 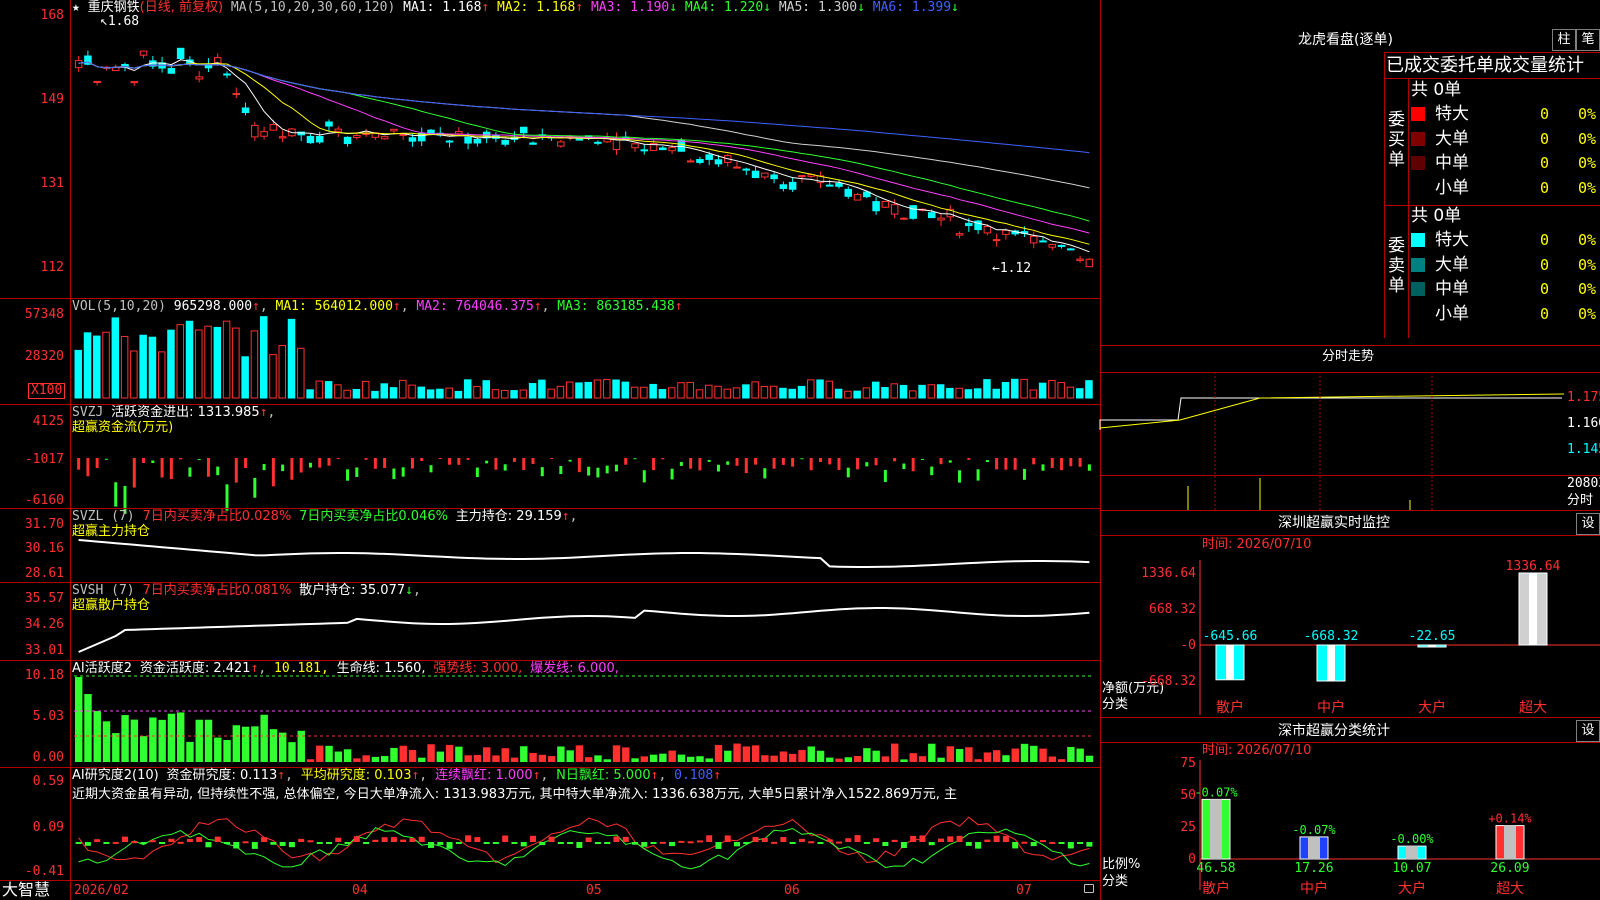 I want to click on stats-value-label: 17.26, so click(x=1313, y=868).